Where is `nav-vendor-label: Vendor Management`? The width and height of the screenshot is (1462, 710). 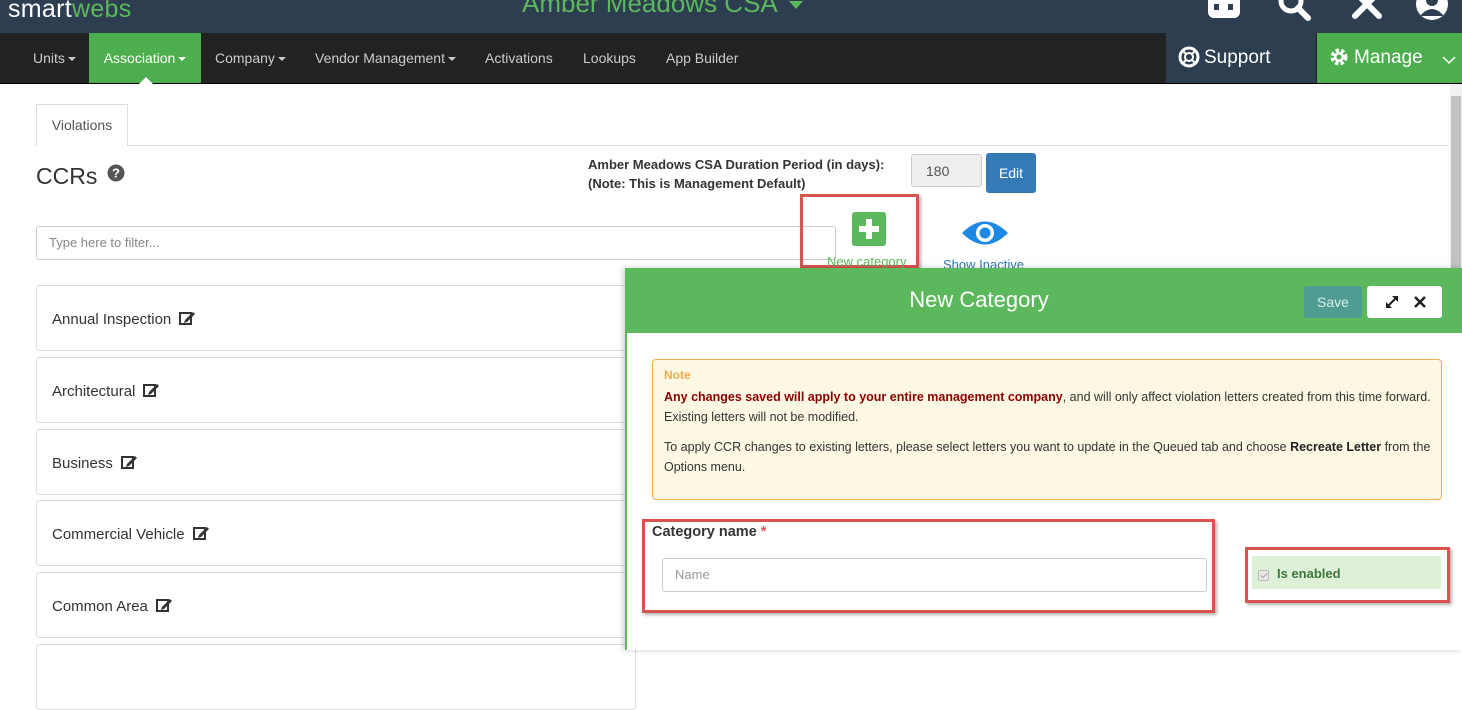
nav-vendor-label: Vendor Management is located at coordinates (380, 58).